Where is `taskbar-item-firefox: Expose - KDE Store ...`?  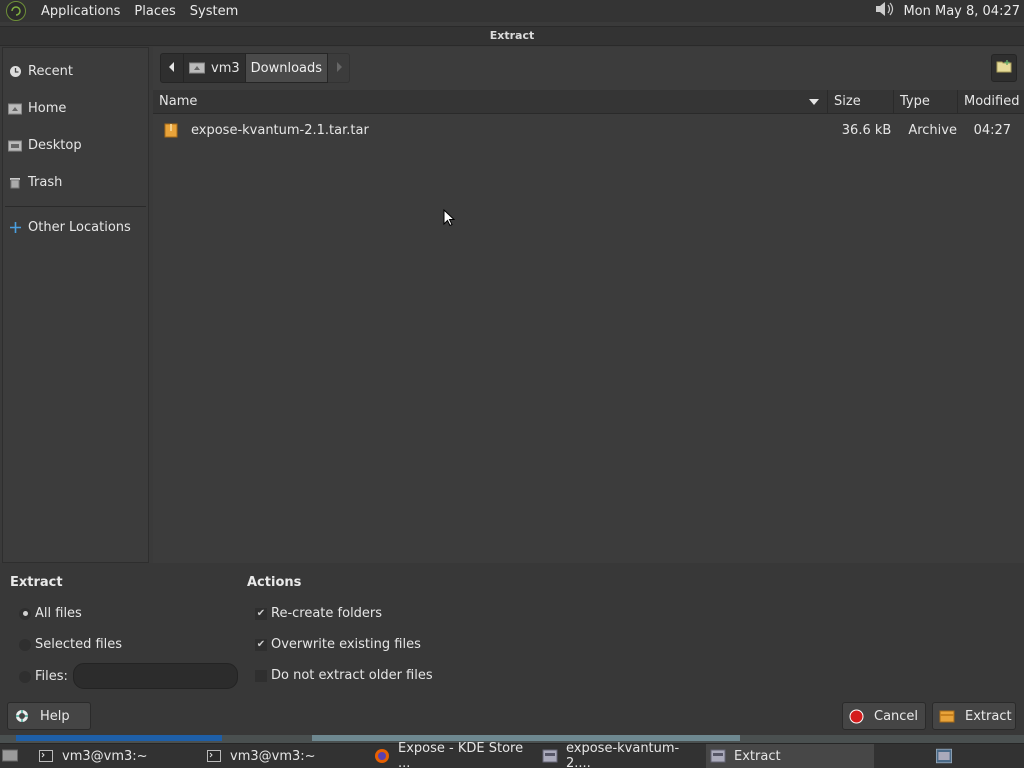 taskbar-item-firefox: Expose - KDE Store ... is located at coordinates (454, 754).